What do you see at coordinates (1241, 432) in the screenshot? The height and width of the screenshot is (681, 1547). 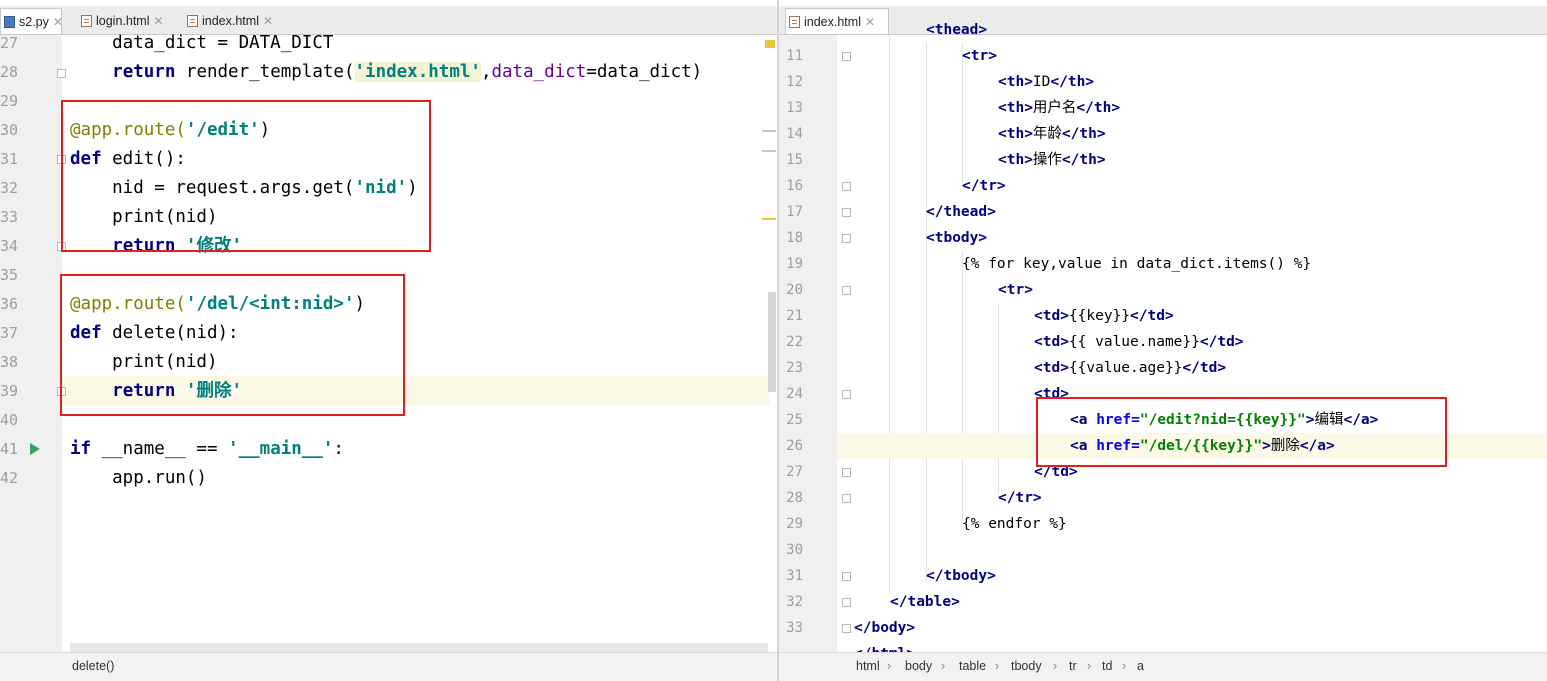 I see `link-highlight-box` at bounding box center [1241, 432].